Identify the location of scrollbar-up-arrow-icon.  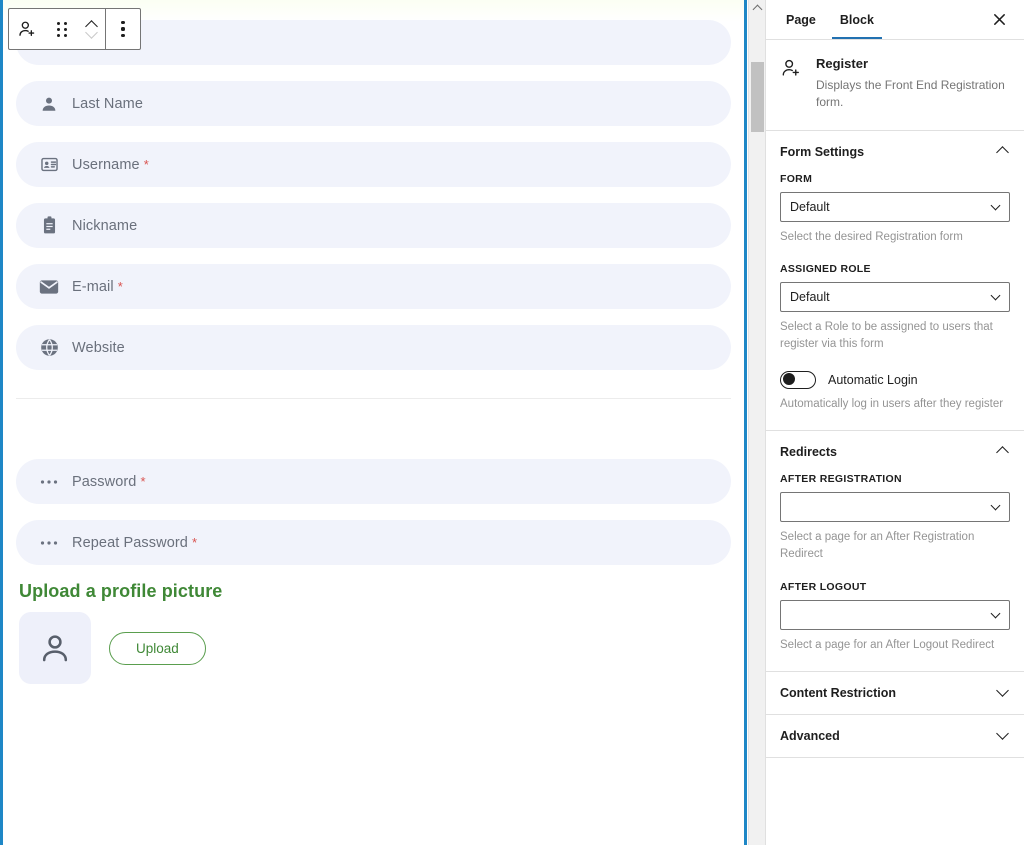
(757, 7).